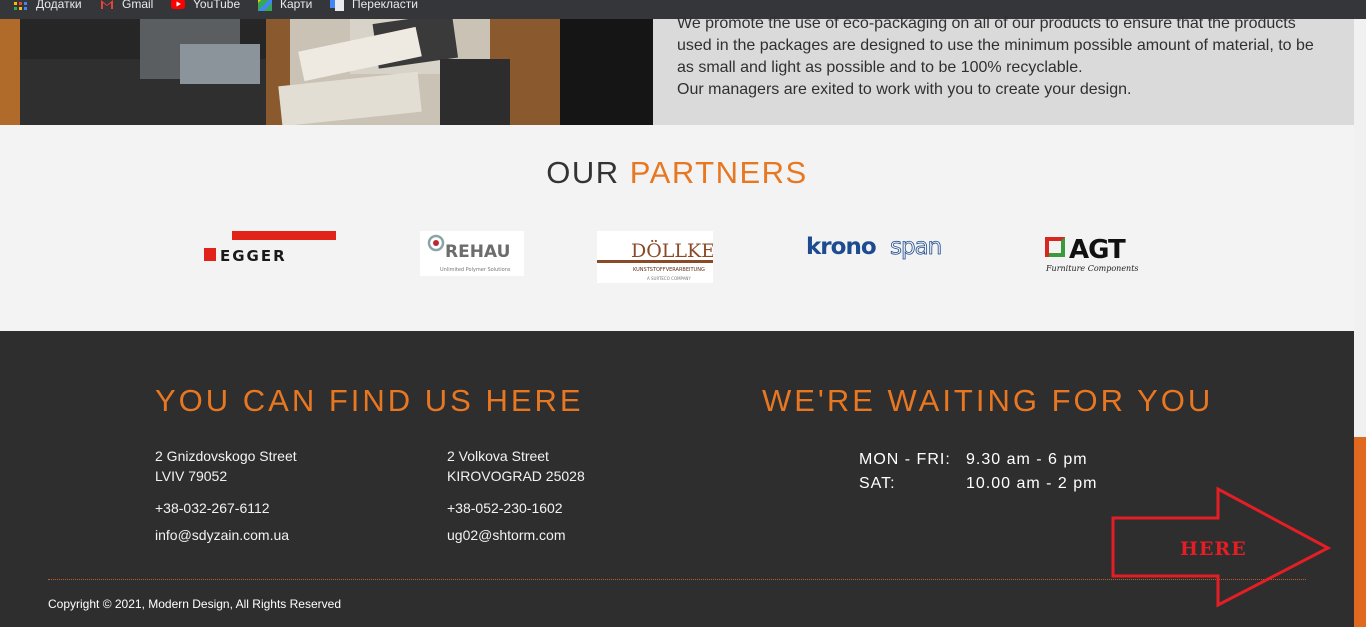 This screenshot has width=1366, height=627. I want to click on partners-heading-accent: PARTNERS, so click(718, 172).